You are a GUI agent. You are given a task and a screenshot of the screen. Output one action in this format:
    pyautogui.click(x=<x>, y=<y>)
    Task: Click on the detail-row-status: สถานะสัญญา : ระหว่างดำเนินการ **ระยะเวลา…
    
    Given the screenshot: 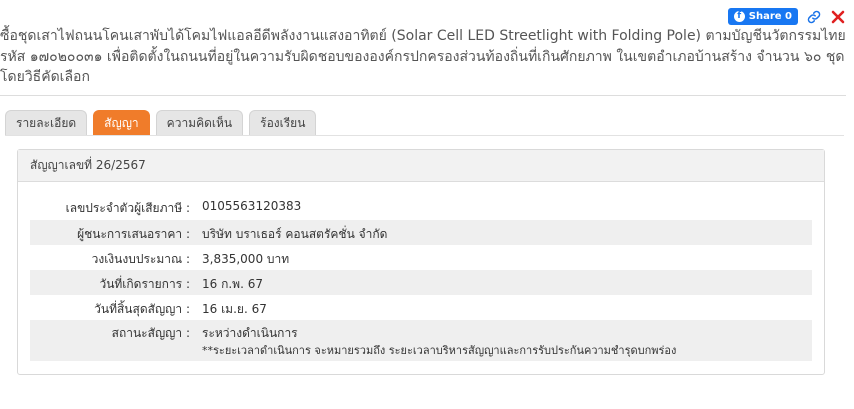 What is the action you would take?
    pyautogui.click(x=421, y=340)
    